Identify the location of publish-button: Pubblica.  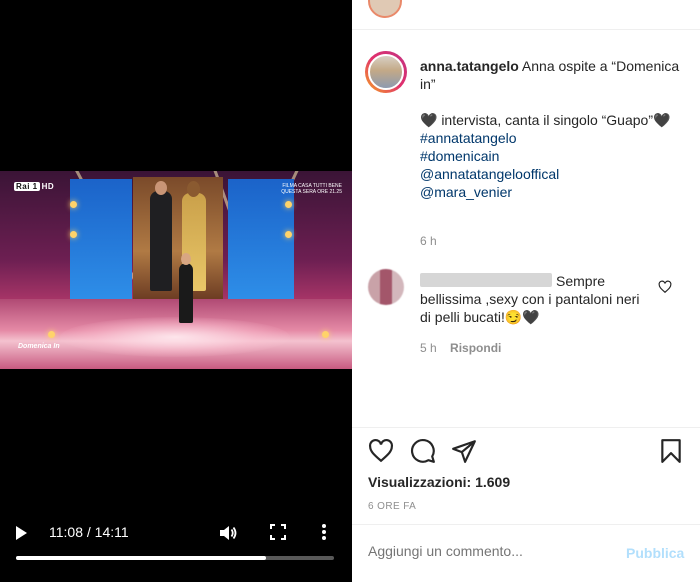
(655, 553).